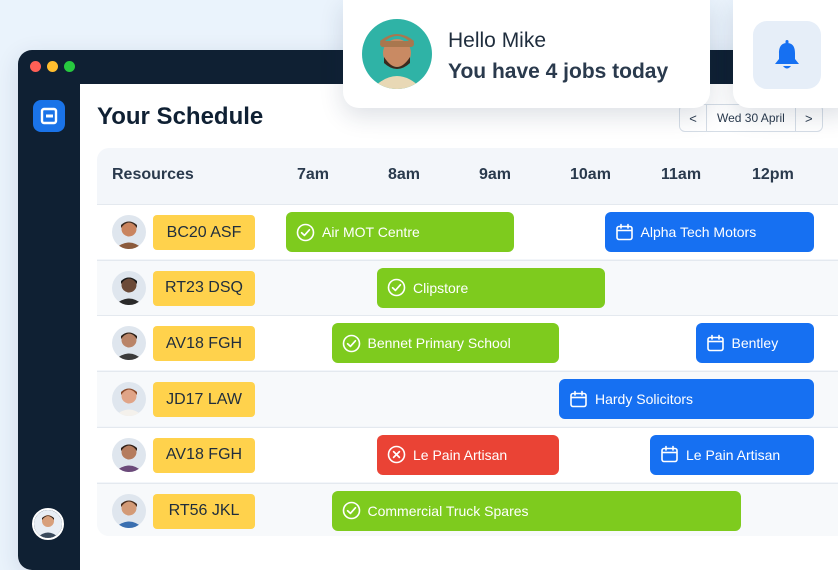 The image size is (838, 570). Describe the element at coordinates (397, 54) in the screenshot. I see `mike-avatar` at that location.